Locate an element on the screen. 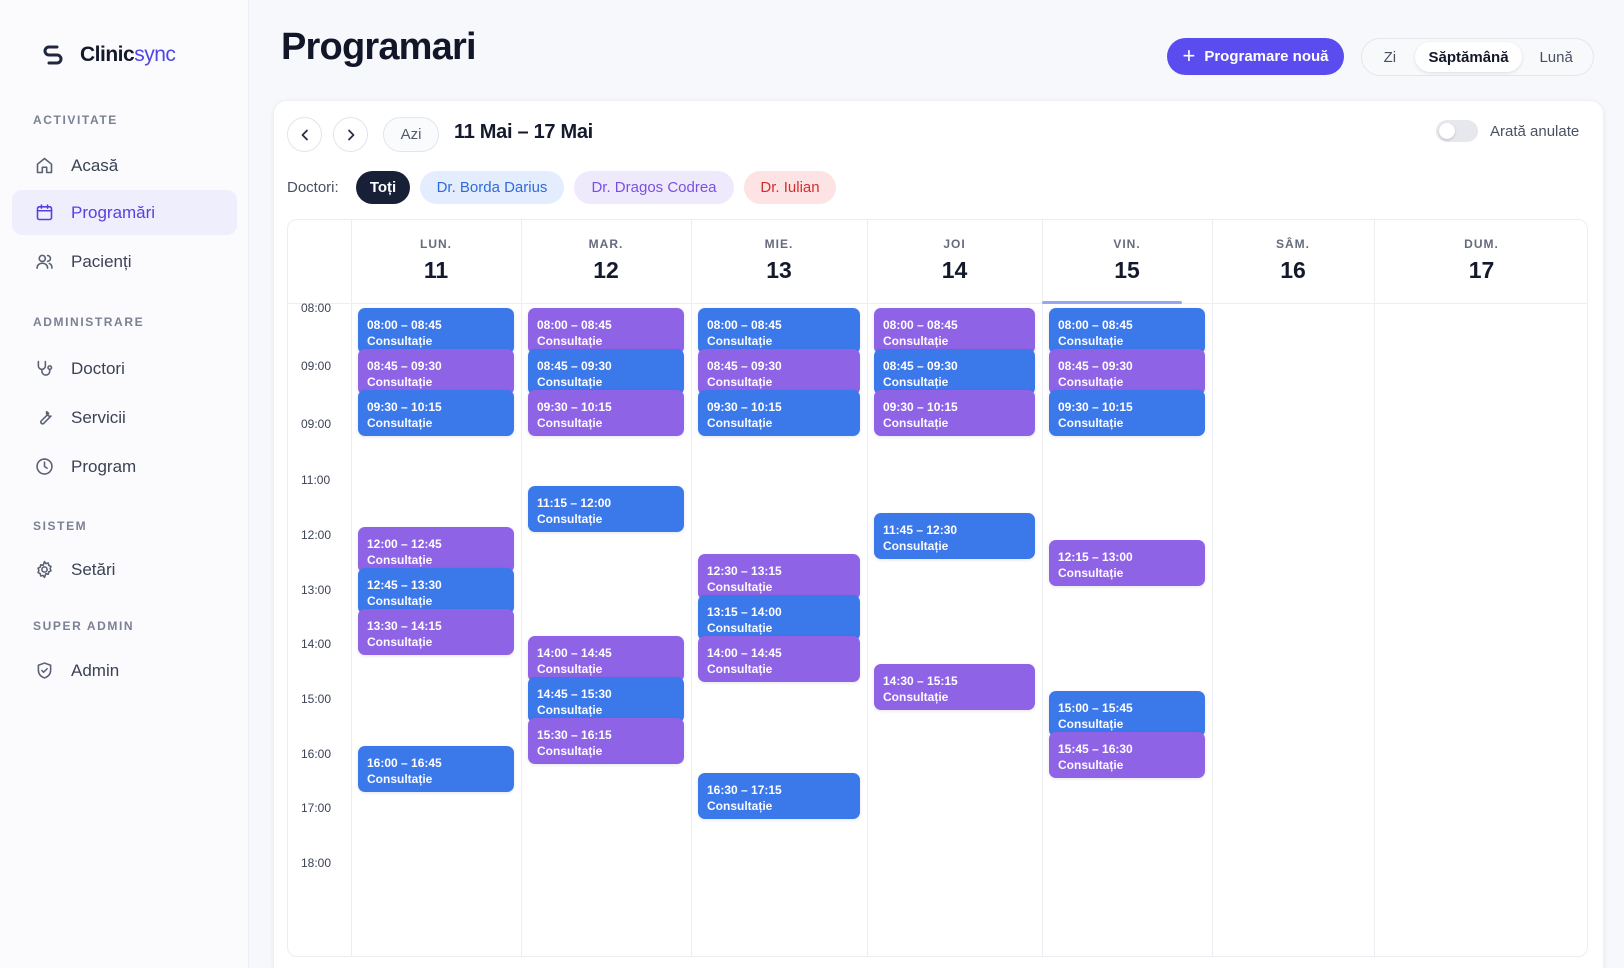 This screenshot has width=1624, height=968. new-appointment-button: + Programare nouă is located at coordinates (1255, 56).